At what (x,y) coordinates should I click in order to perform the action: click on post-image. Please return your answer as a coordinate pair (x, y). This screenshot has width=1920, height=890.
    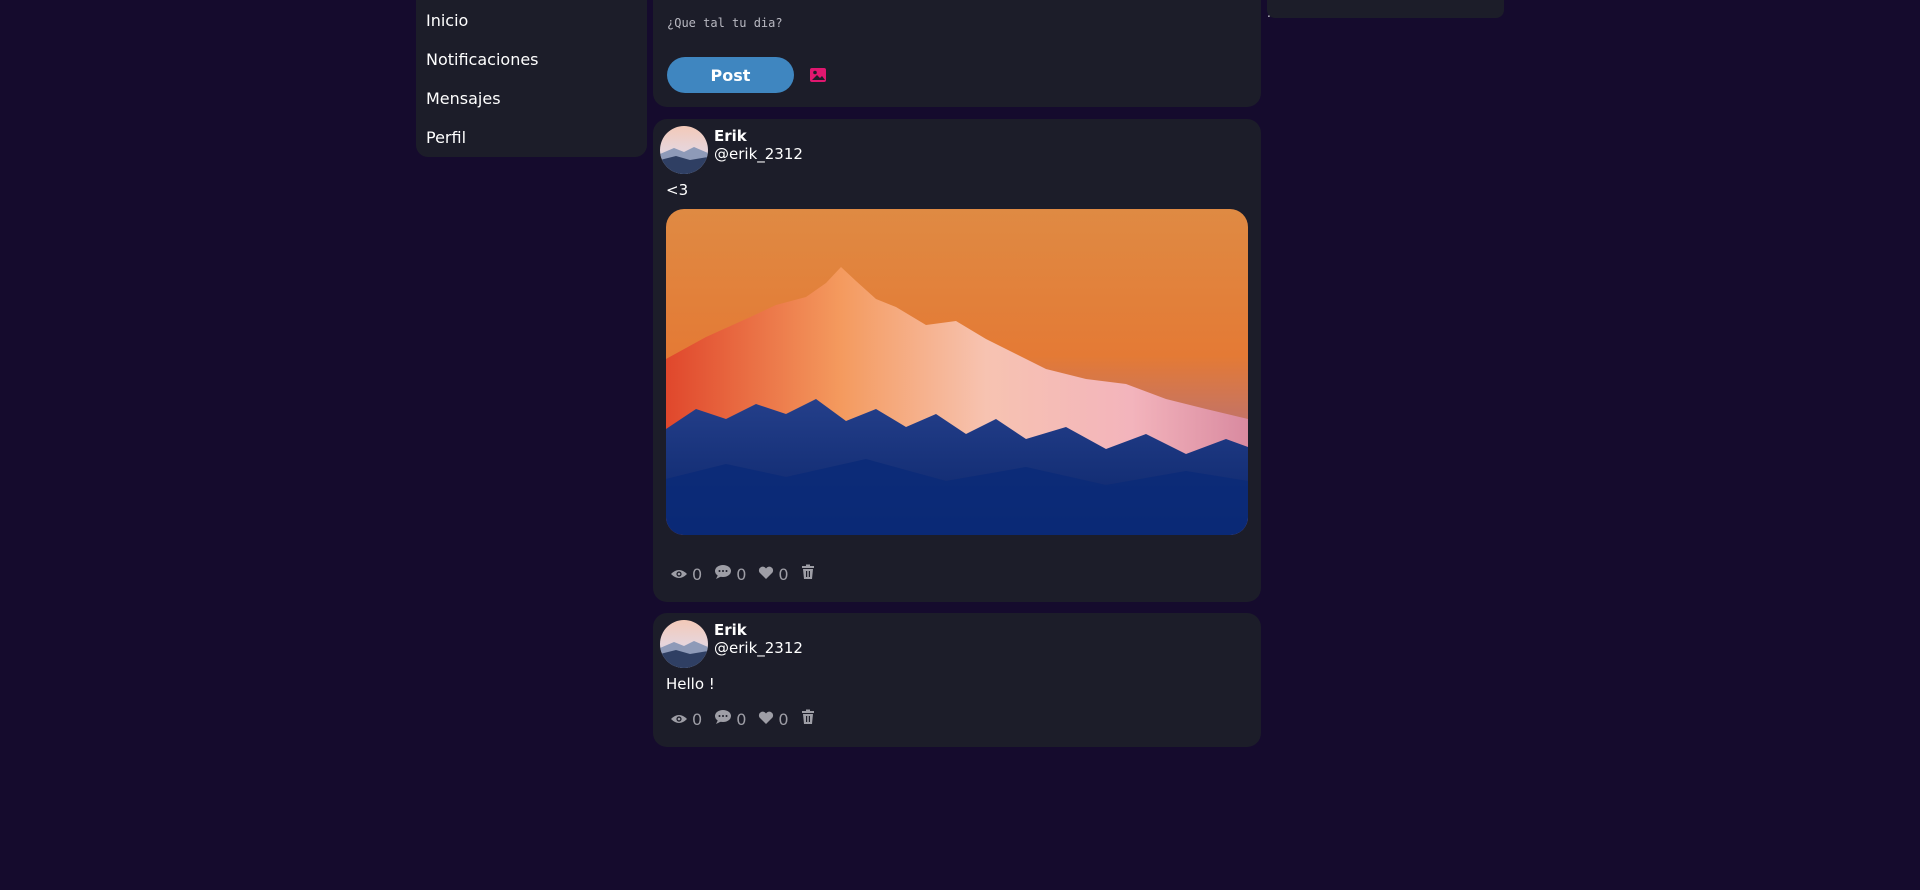
    Looking at the image, I should click on (957, 372).